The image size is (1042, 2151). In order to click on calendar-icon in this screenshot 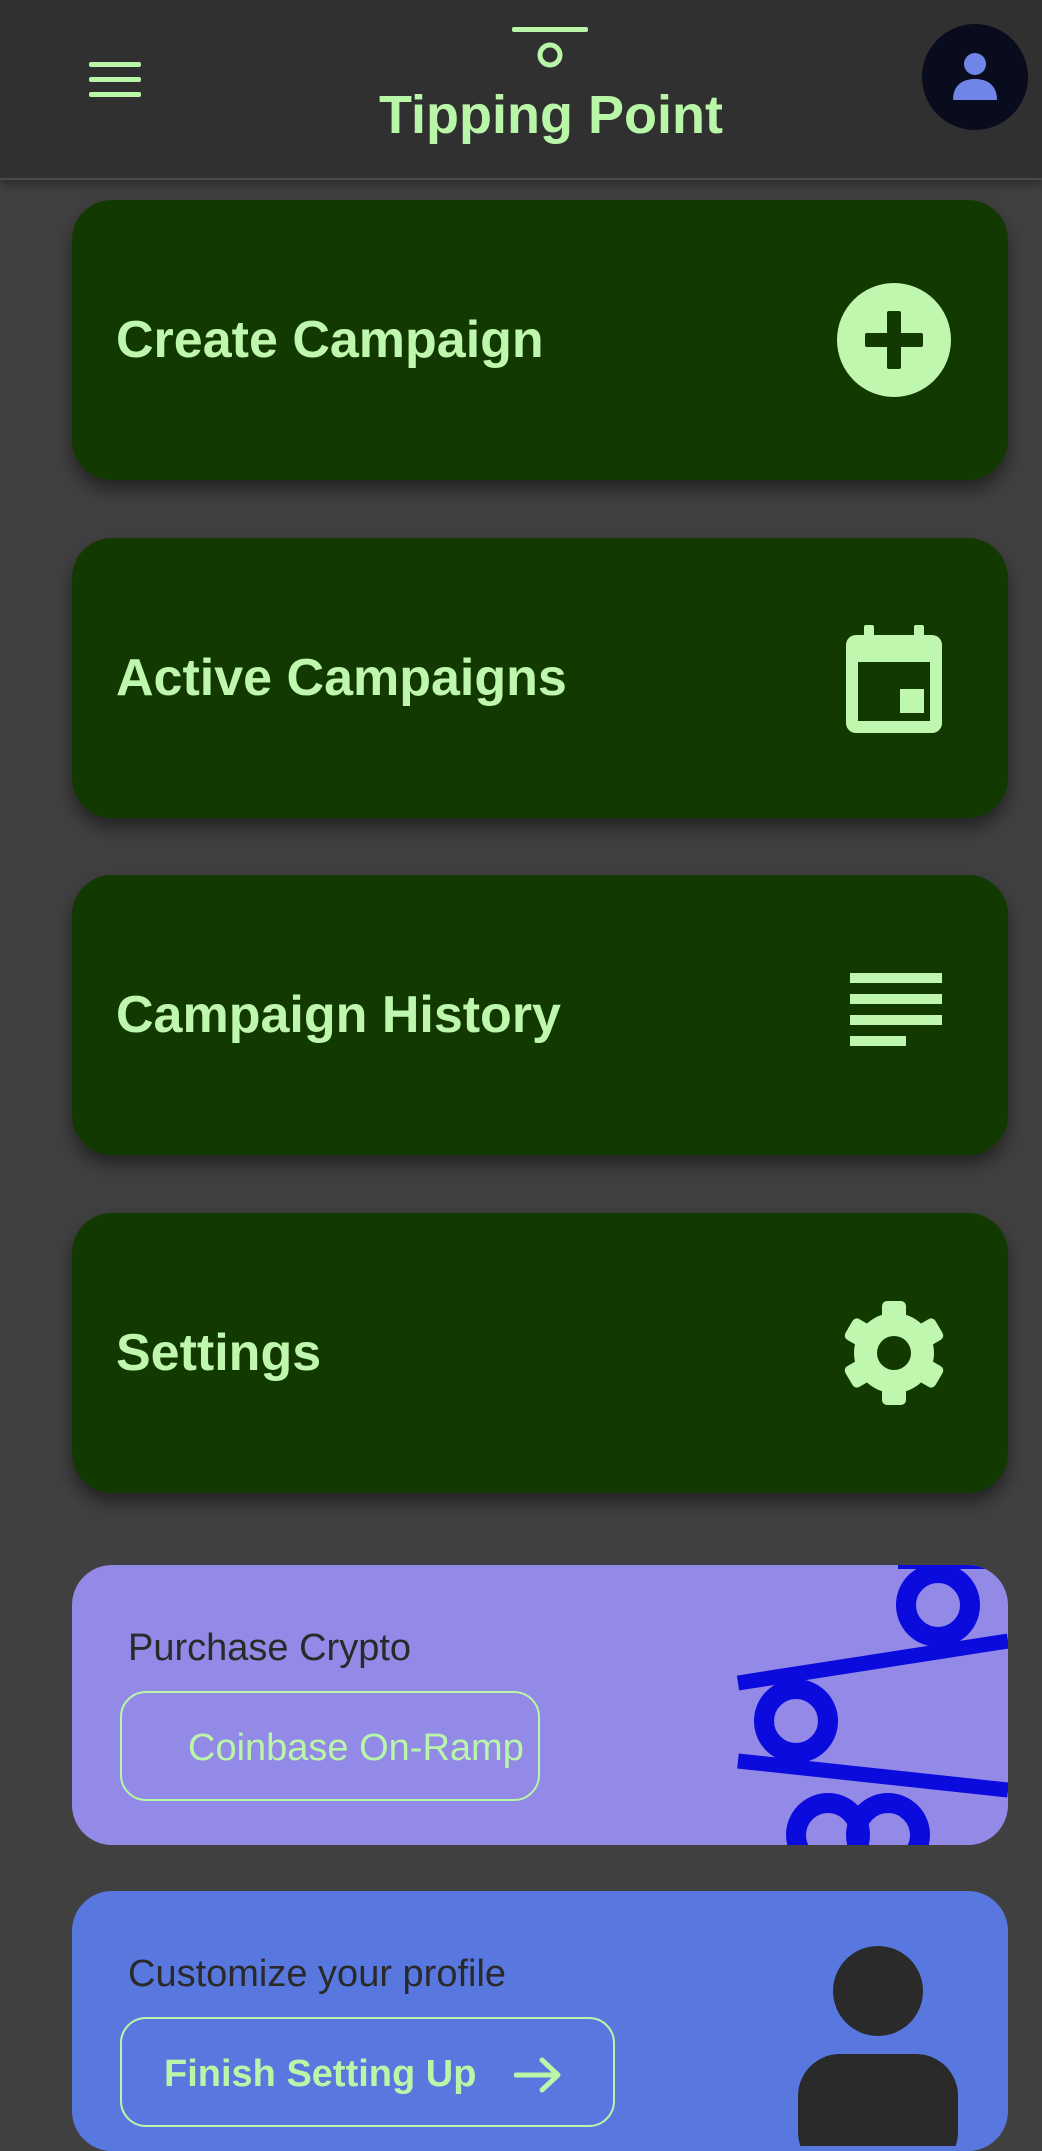, I will do `click(894, 678)`.